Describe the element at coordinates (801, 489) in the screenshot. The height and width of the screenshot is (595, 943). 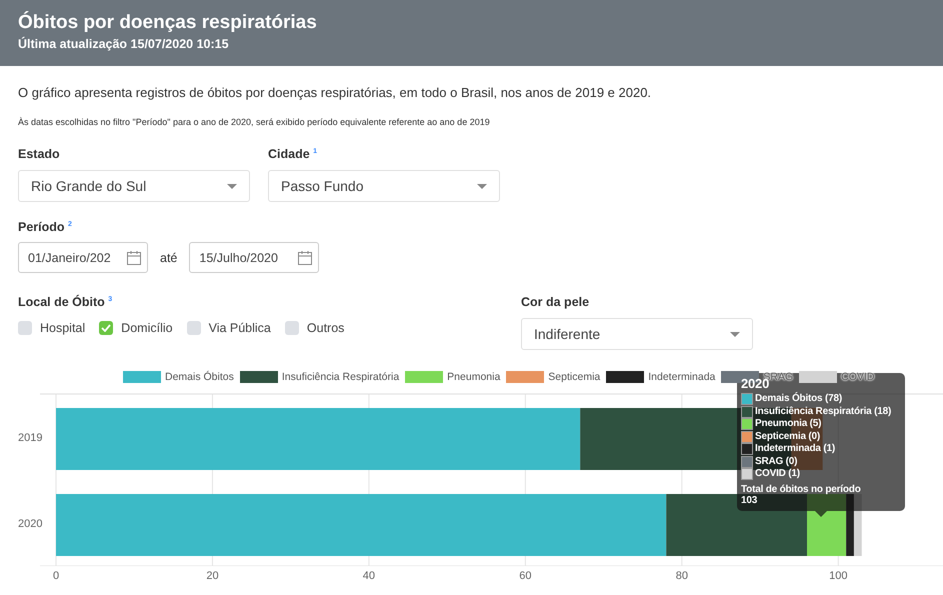
I see `tooltip-total-label: Total de óbitos no período` at that location.